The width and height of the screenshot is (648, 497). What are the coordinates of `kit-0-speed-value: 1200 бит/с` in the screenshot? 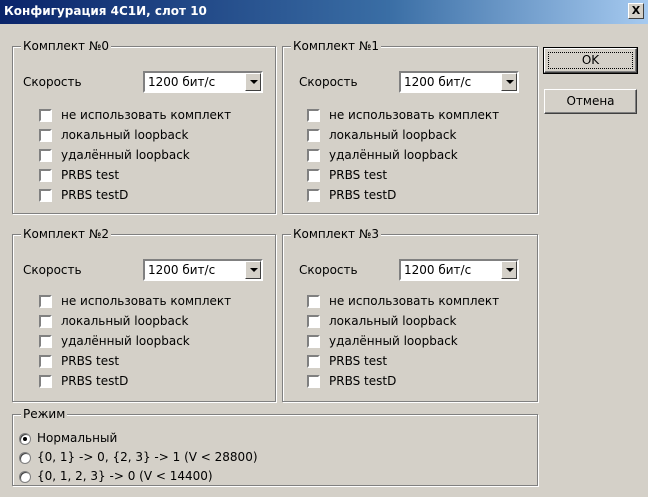 It's located at (182, 82).